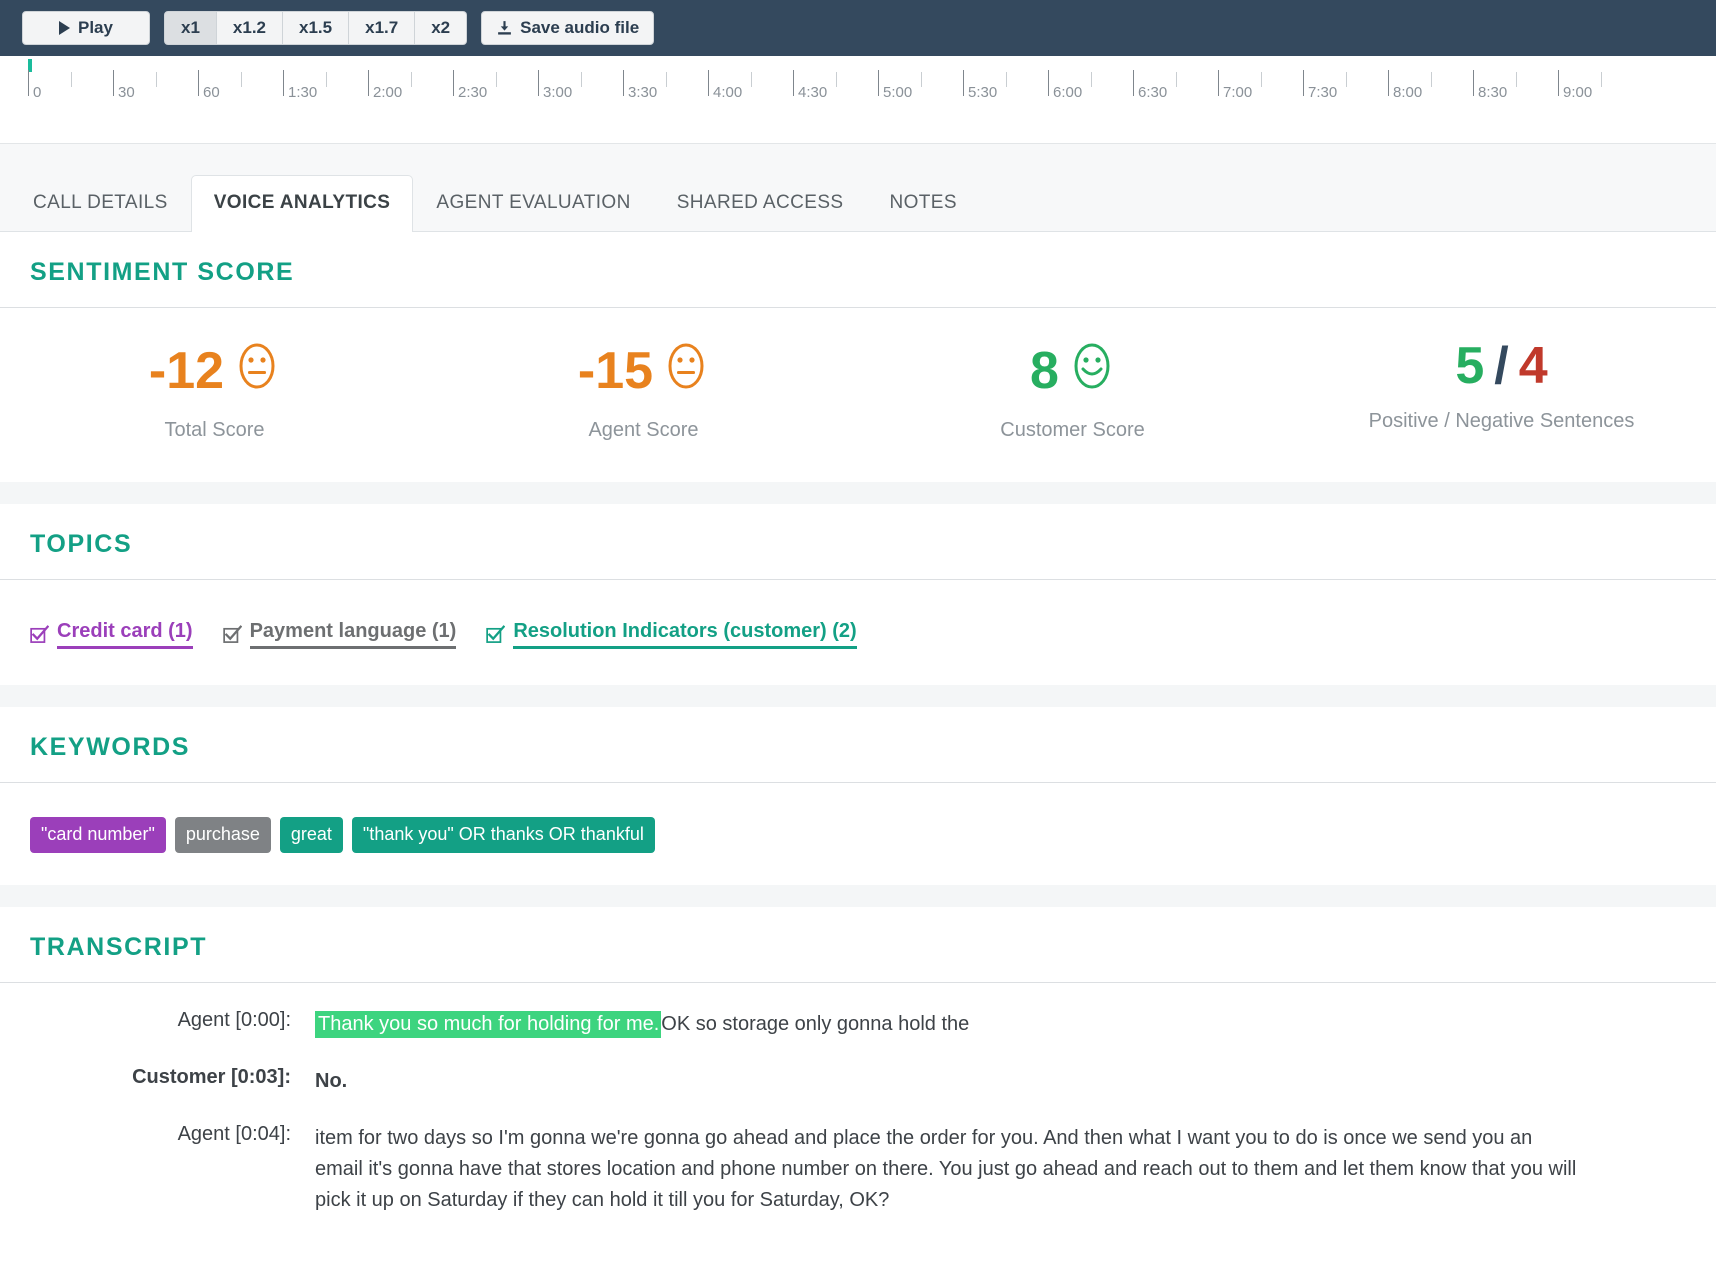  I want to click on save-audio-file-label: Save audio file, so click(580, 27).